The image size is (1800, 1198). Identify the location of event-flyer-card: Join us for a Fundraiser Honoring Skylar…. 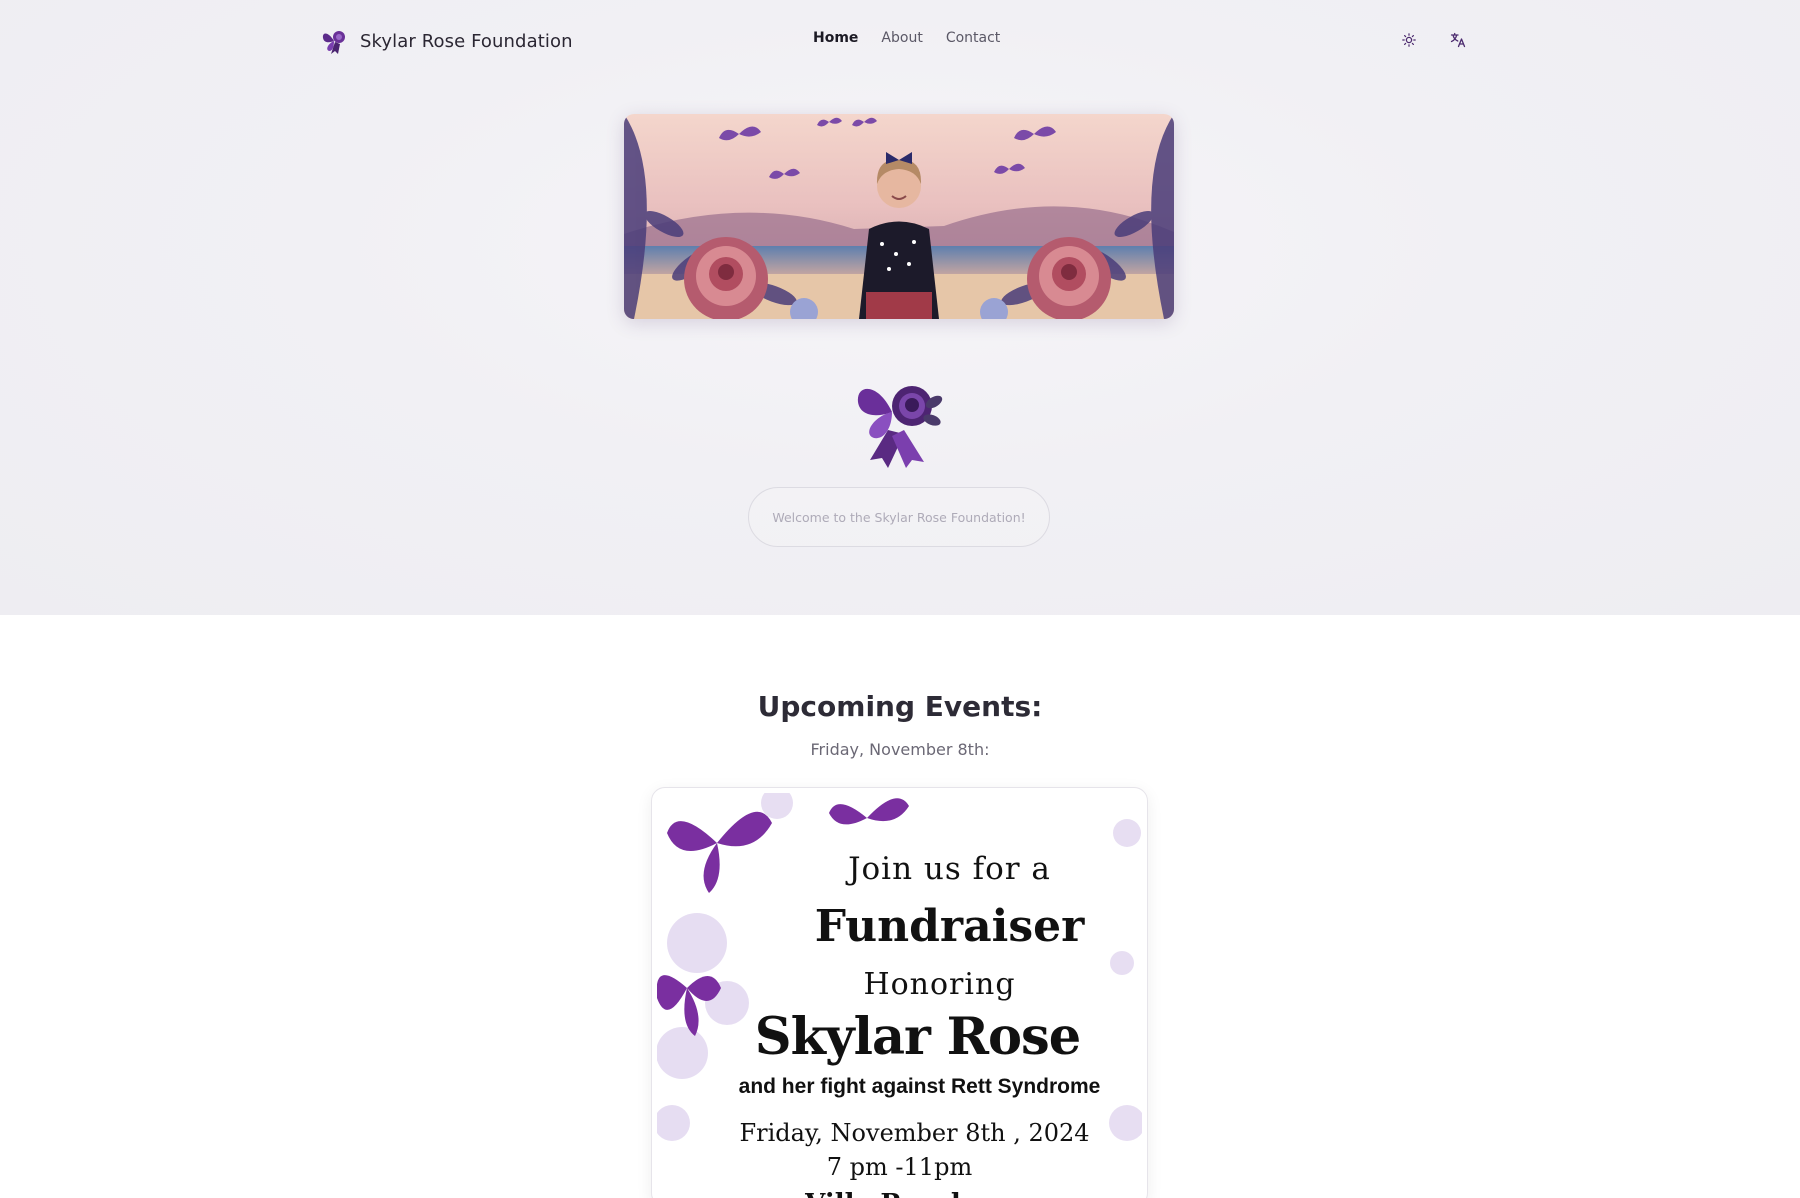
(899, 992).